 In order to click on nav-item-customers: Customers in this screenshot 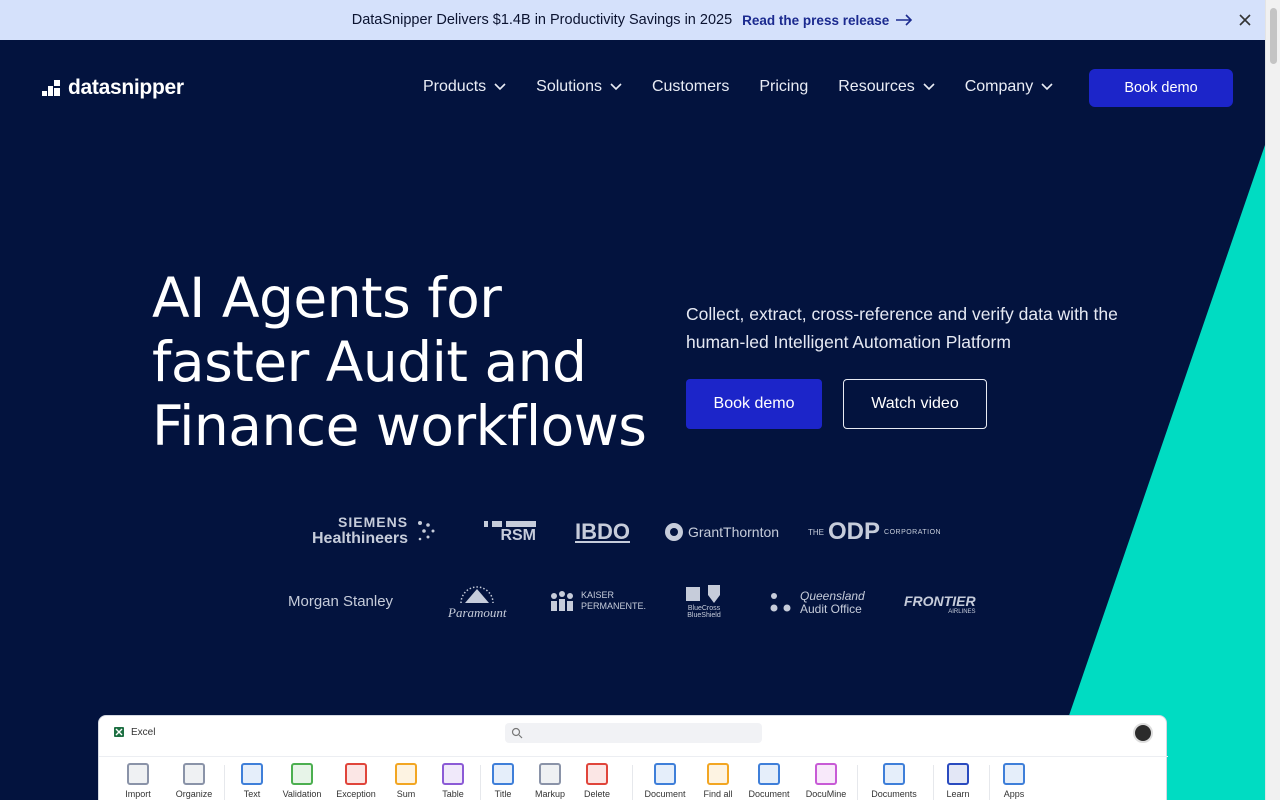, I will do `click(690, 87)`.